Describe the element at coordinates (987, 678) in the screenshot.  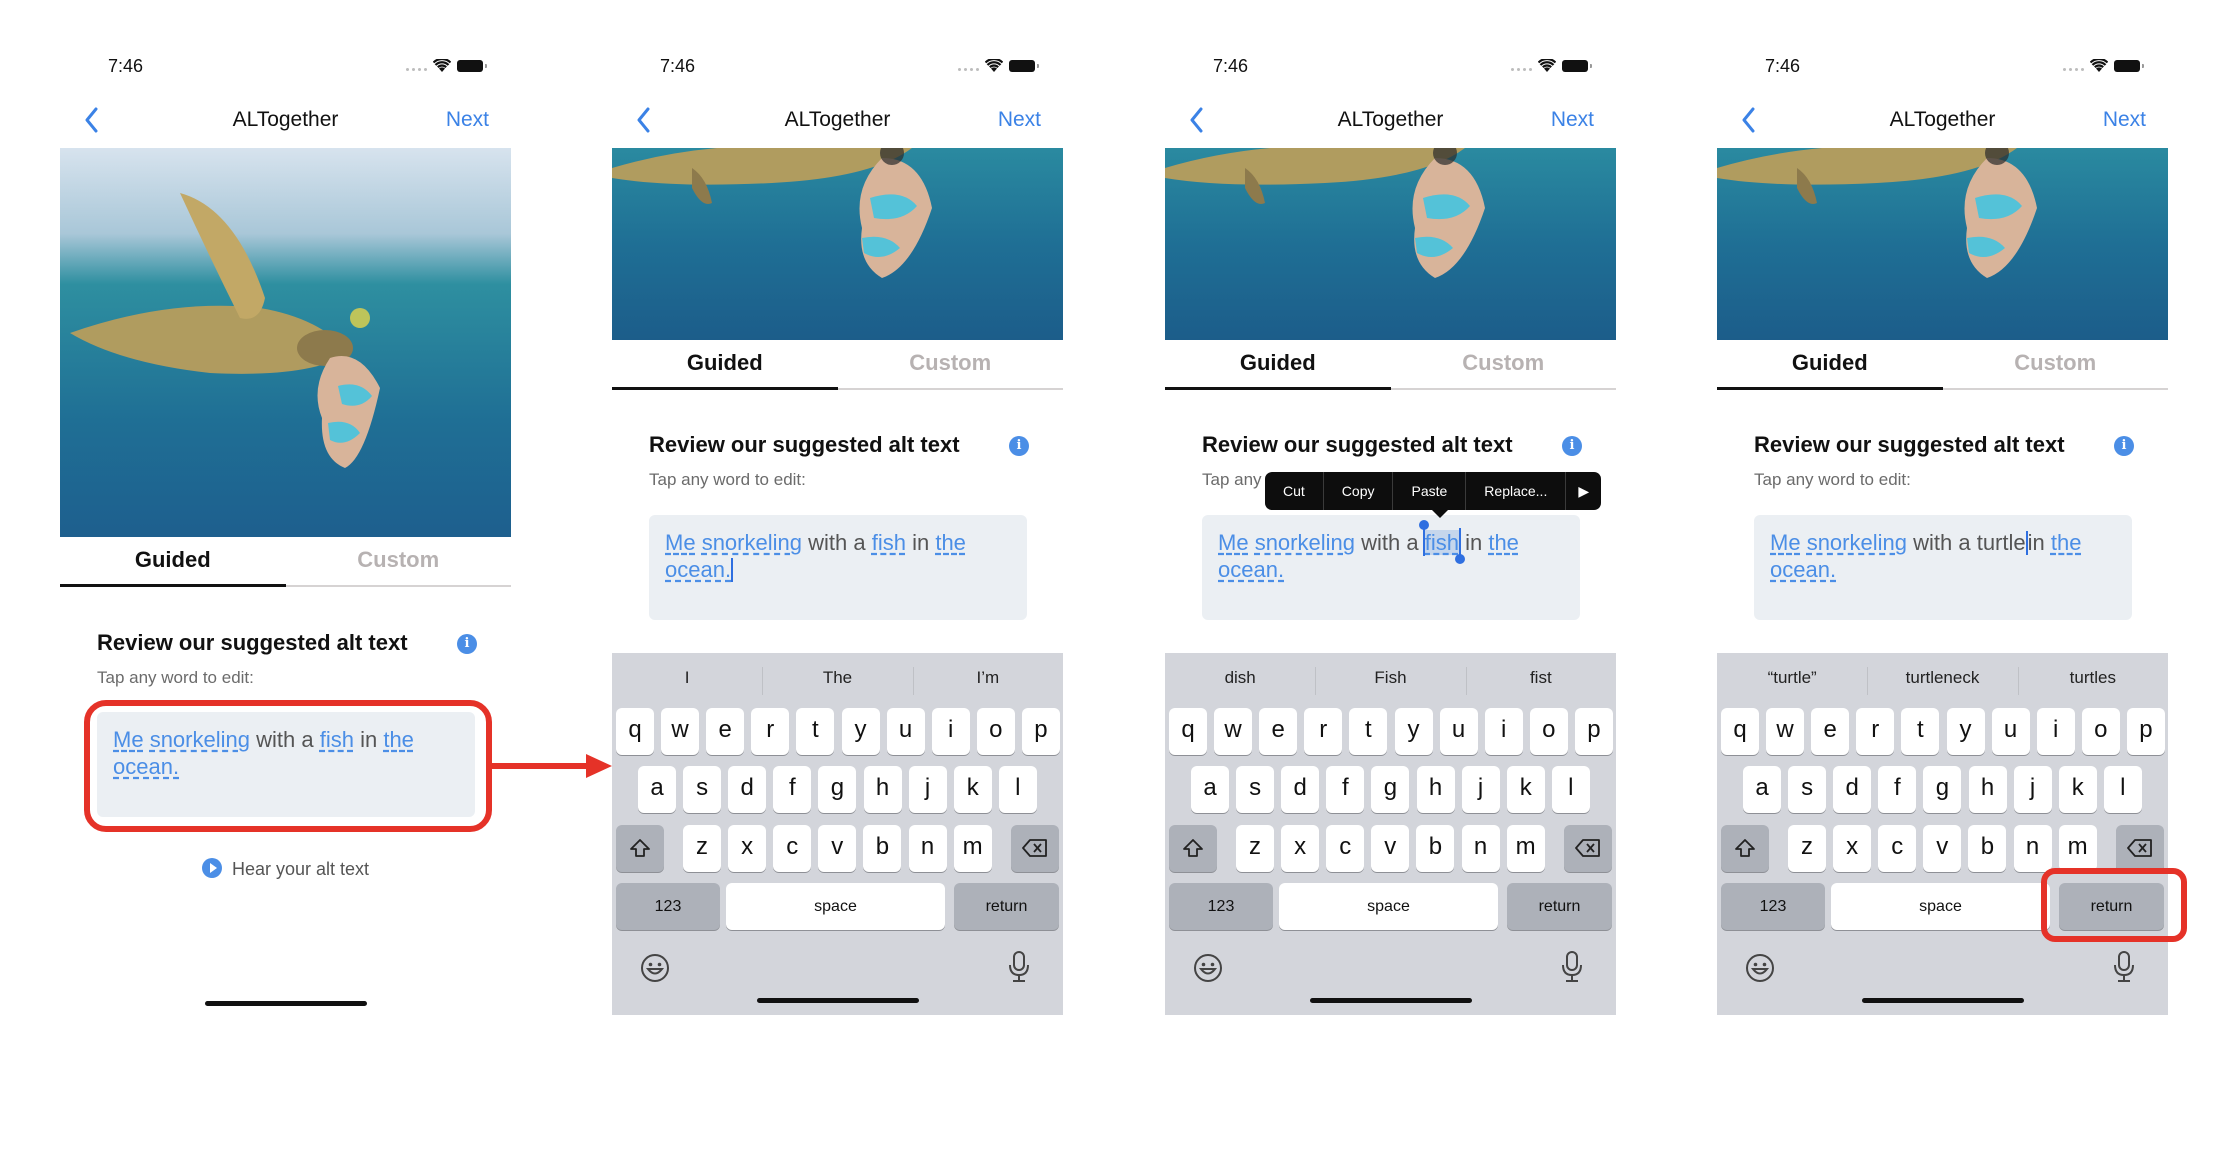
I see `predictive-suggestion: I’m` at that location.